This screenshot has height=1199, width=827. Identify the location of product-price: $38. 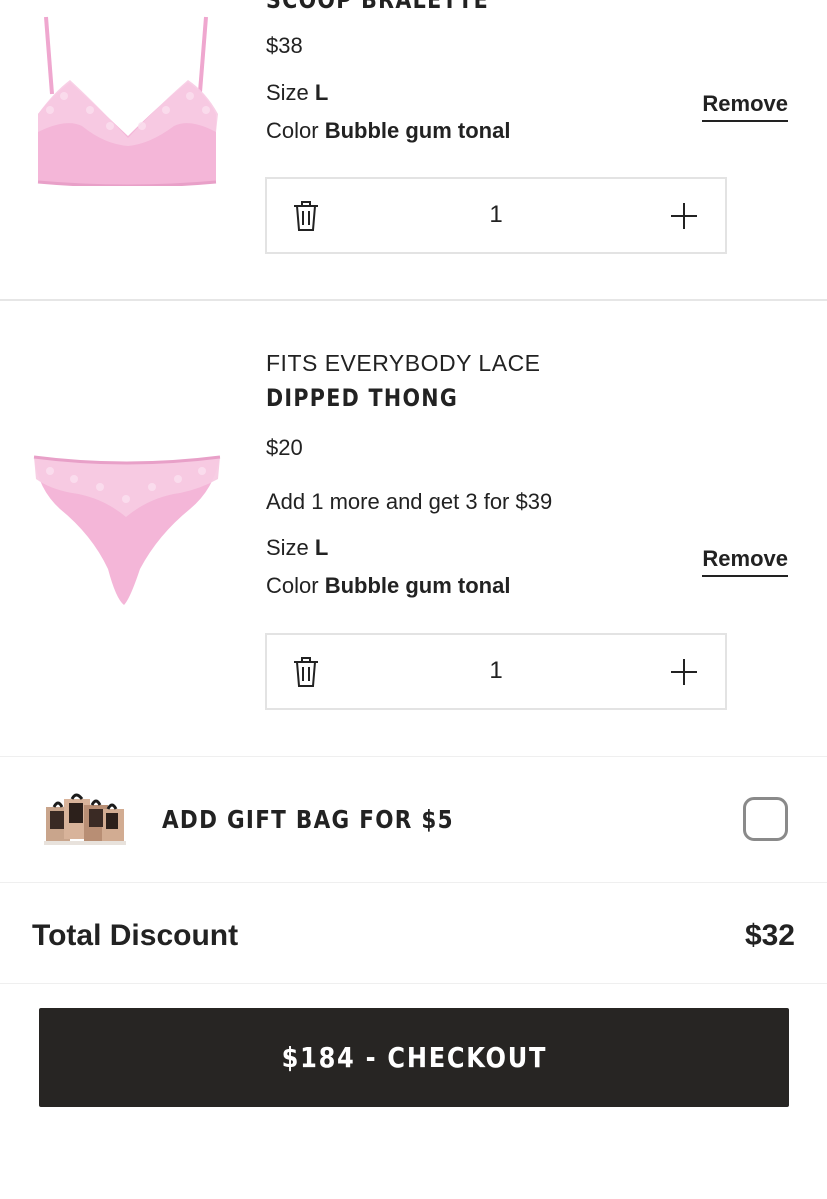
(284, 45).